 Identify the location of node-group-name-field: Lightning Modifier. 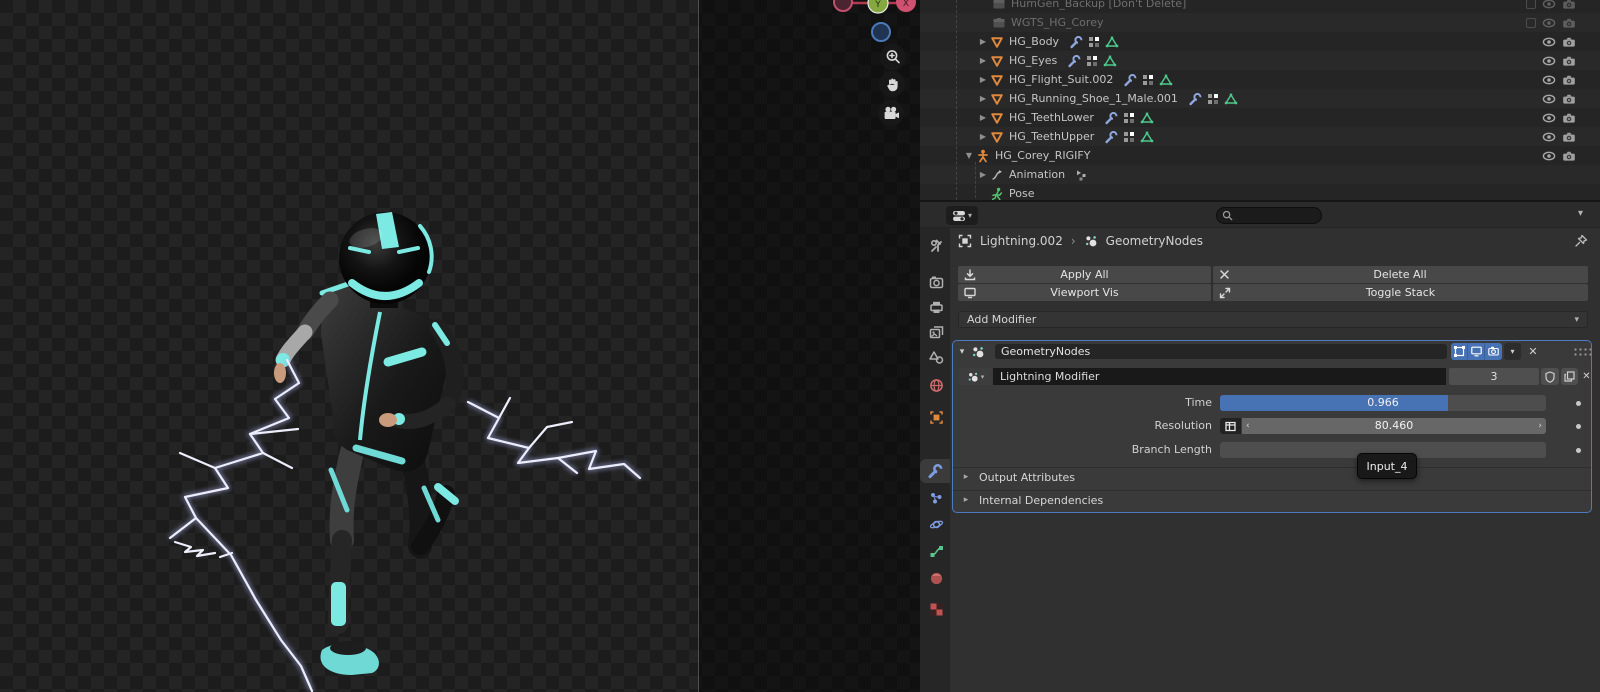
(1219, 376).